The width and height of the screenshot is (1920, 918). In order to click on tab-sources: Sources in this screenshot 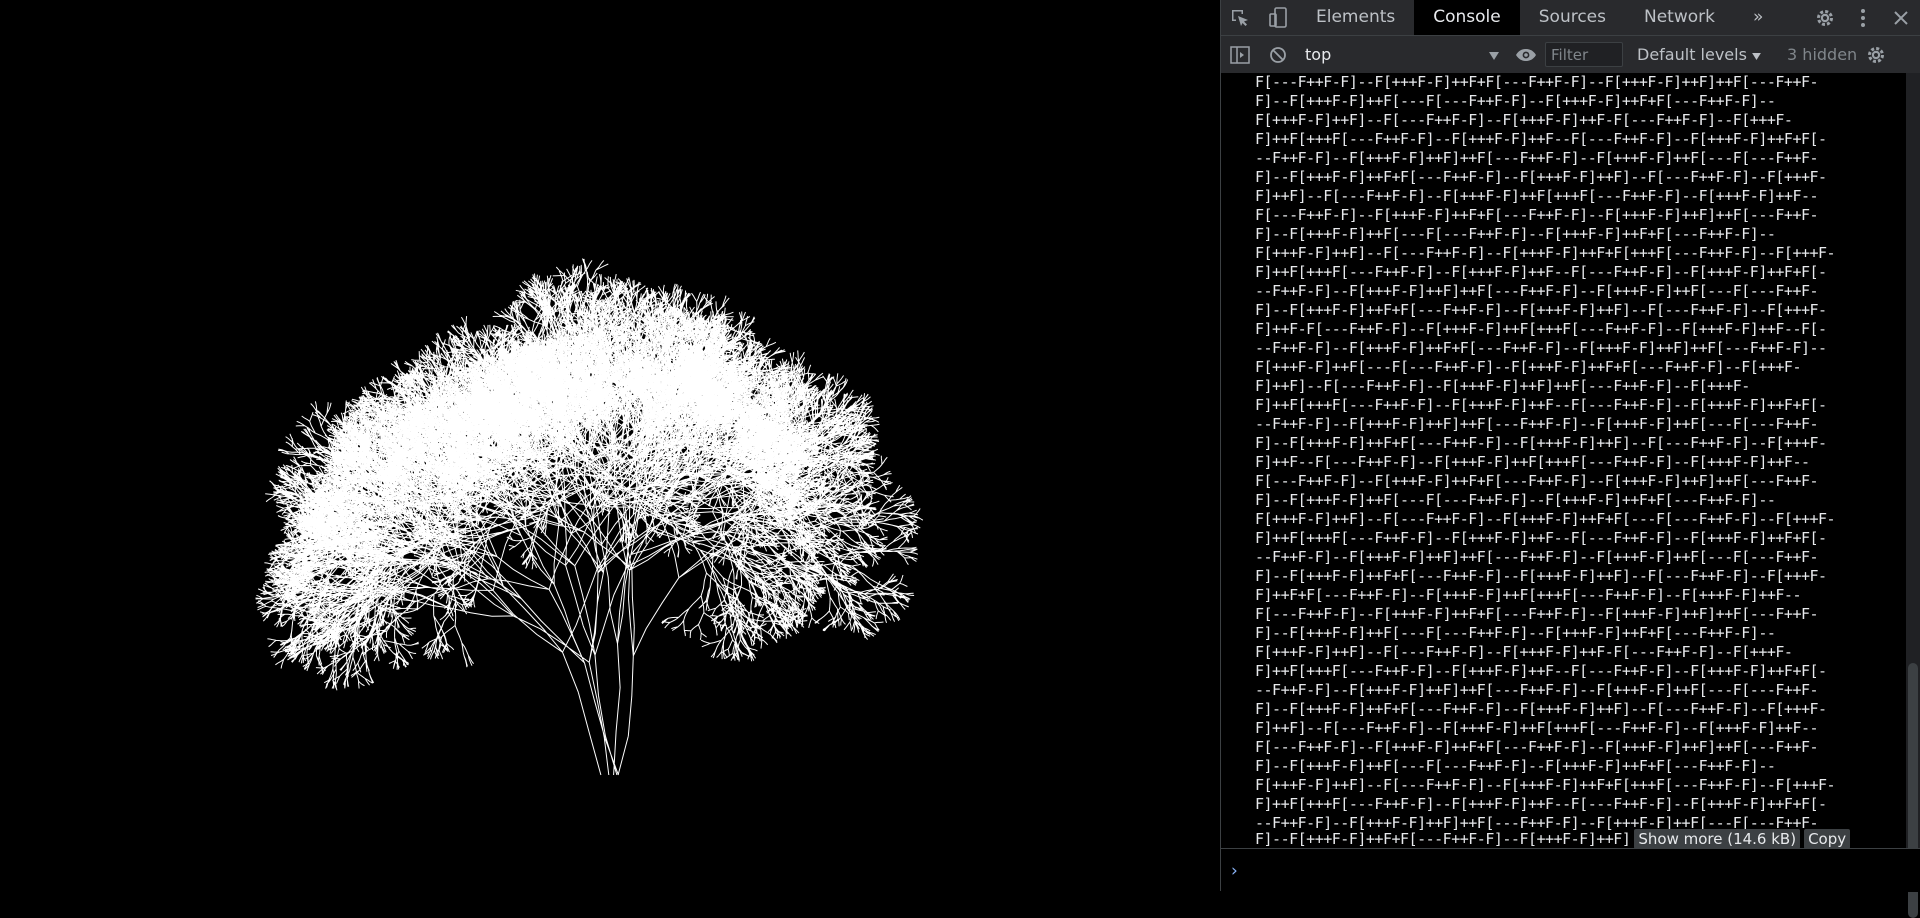, I will do `click(1572, 17)`.